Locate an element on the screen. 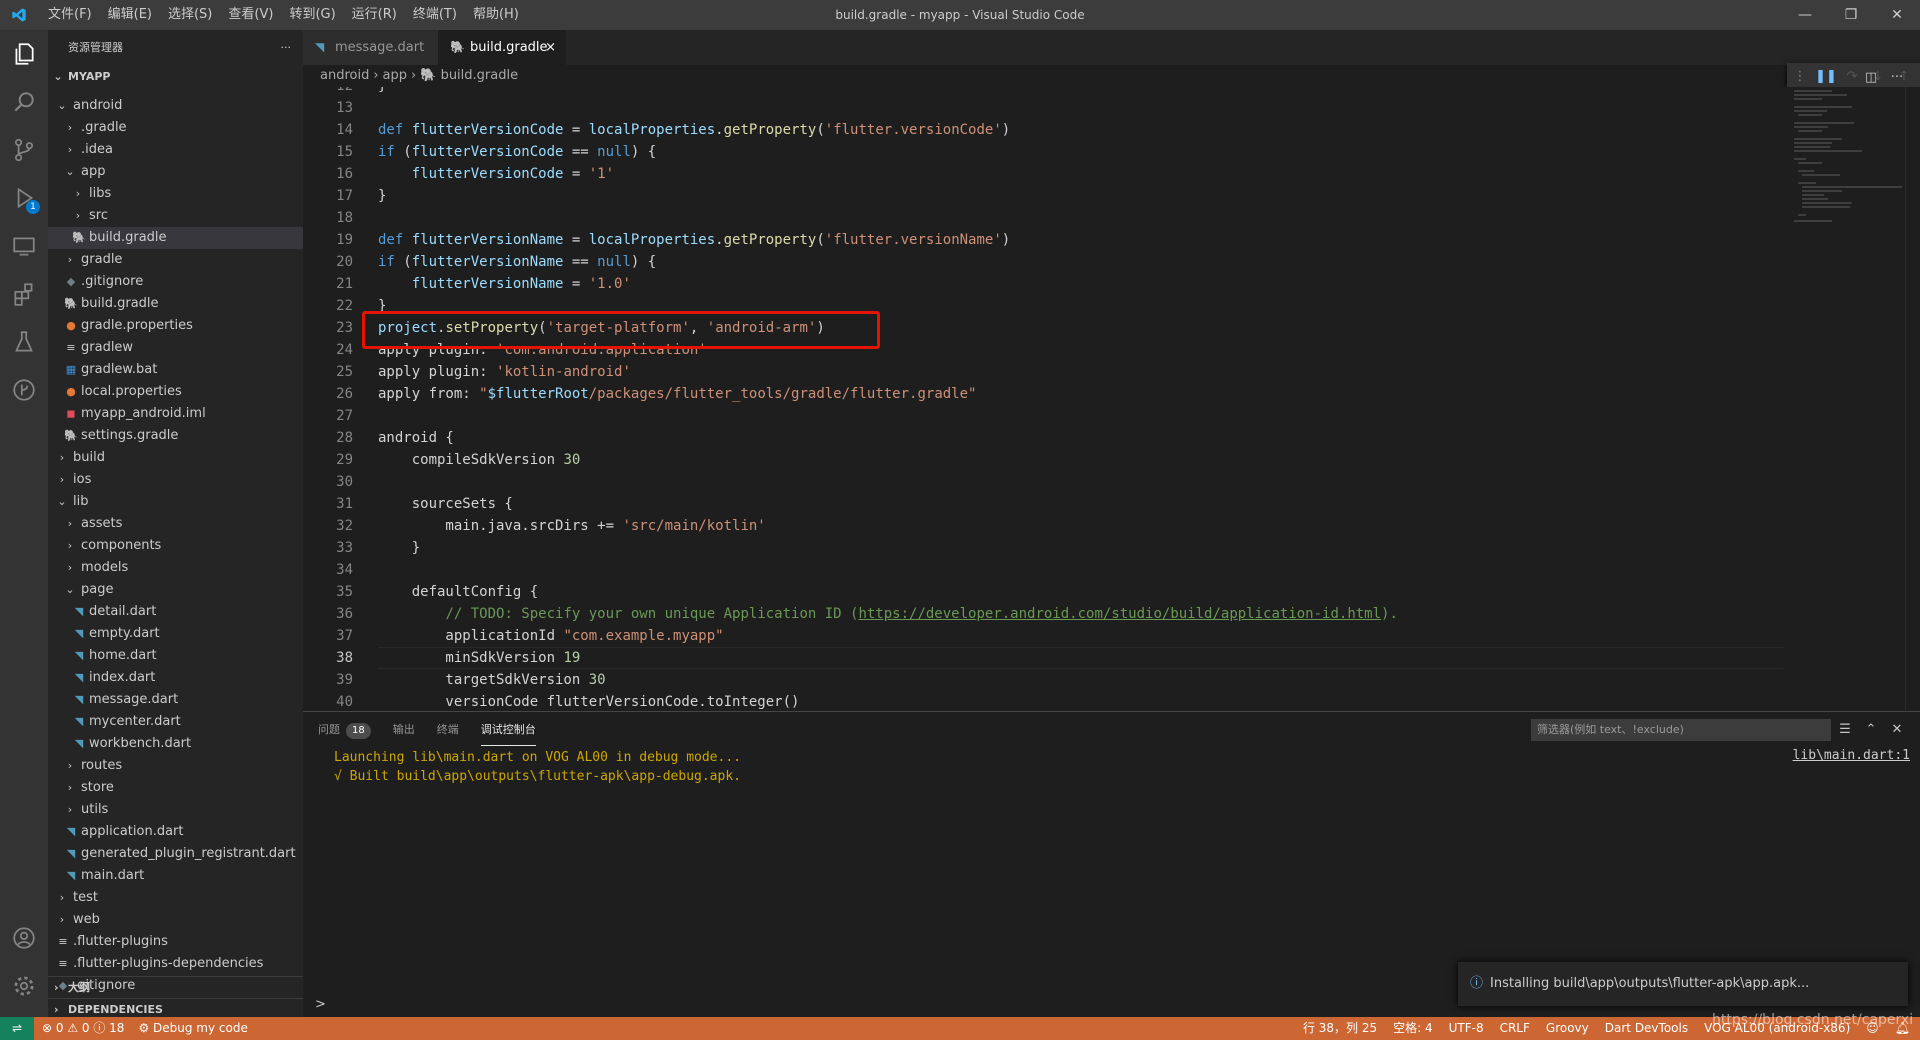 The height and width of the screenshot is (1040, 1920). remote-explorer-icon is located at coordinates (24, 246).